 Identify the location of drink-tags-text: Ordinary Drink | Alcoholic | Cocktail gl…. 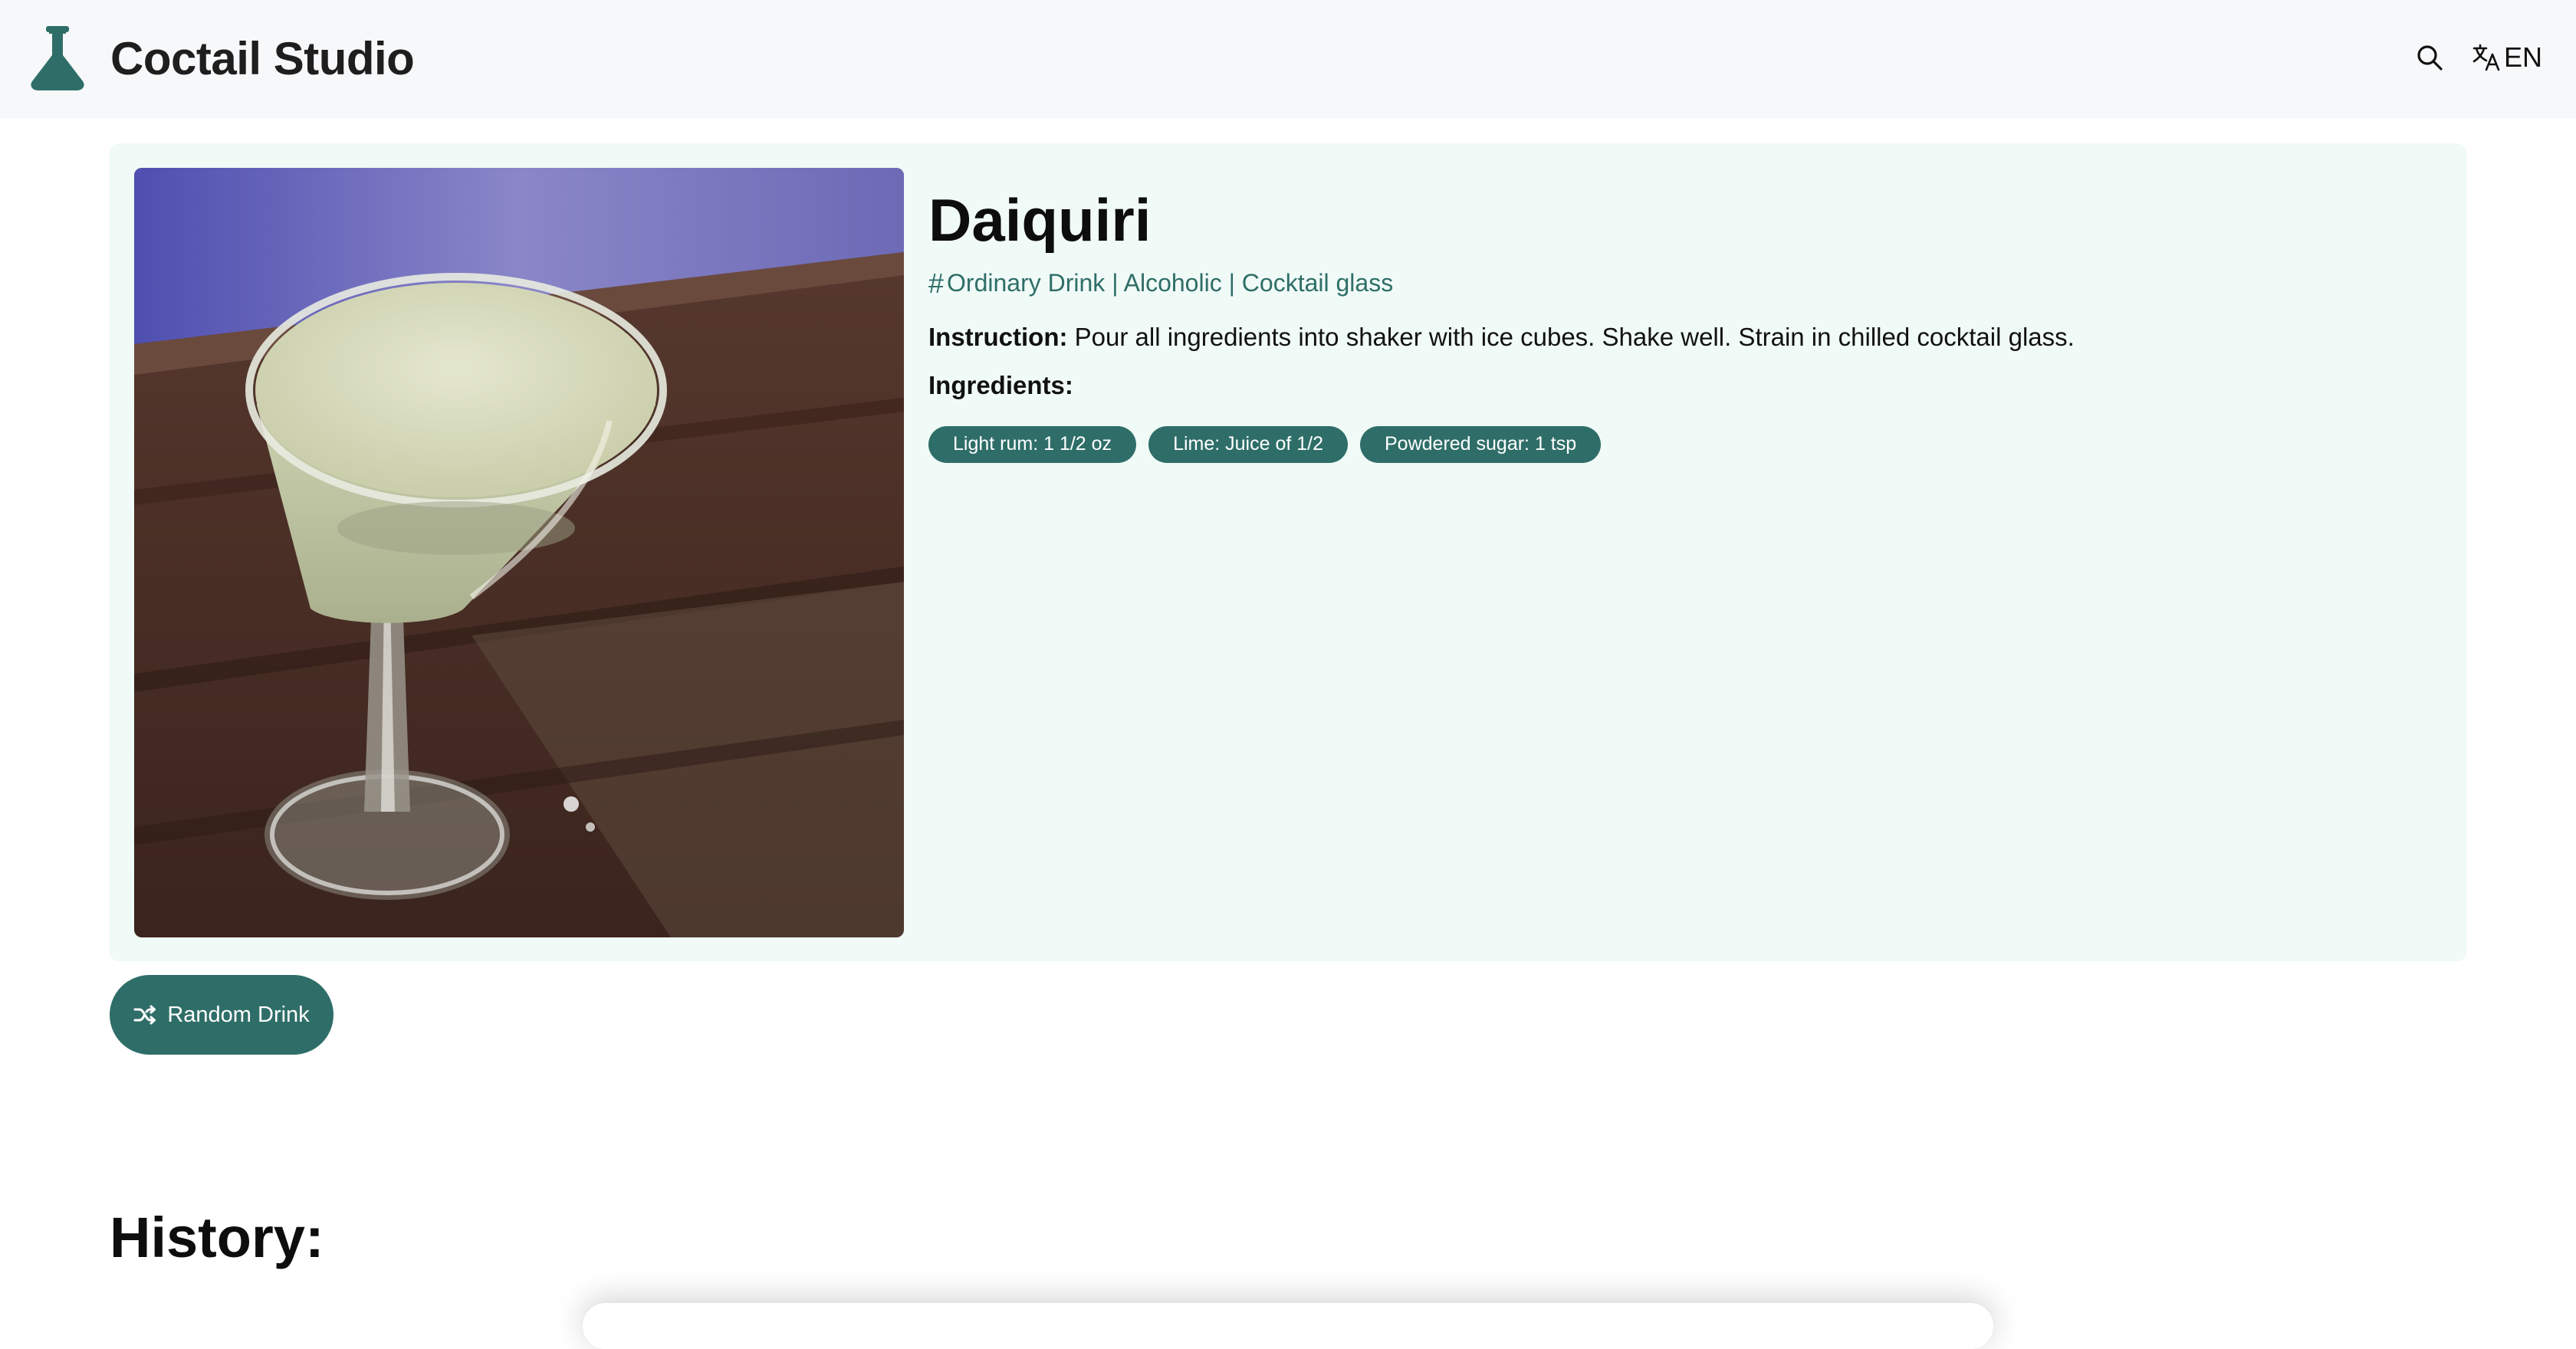
(1171, 283).